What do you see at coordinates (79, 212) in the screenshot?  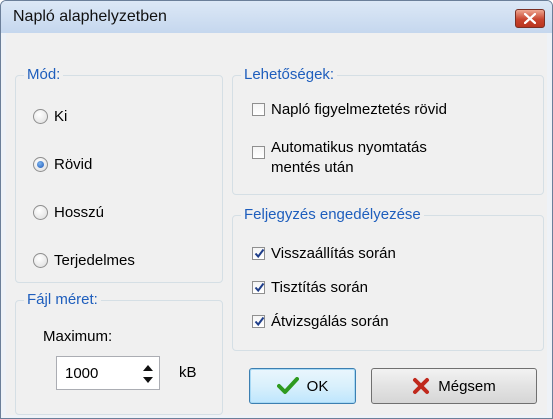 I see `radio-label: Hosszú` at bounding box center [79, 212].